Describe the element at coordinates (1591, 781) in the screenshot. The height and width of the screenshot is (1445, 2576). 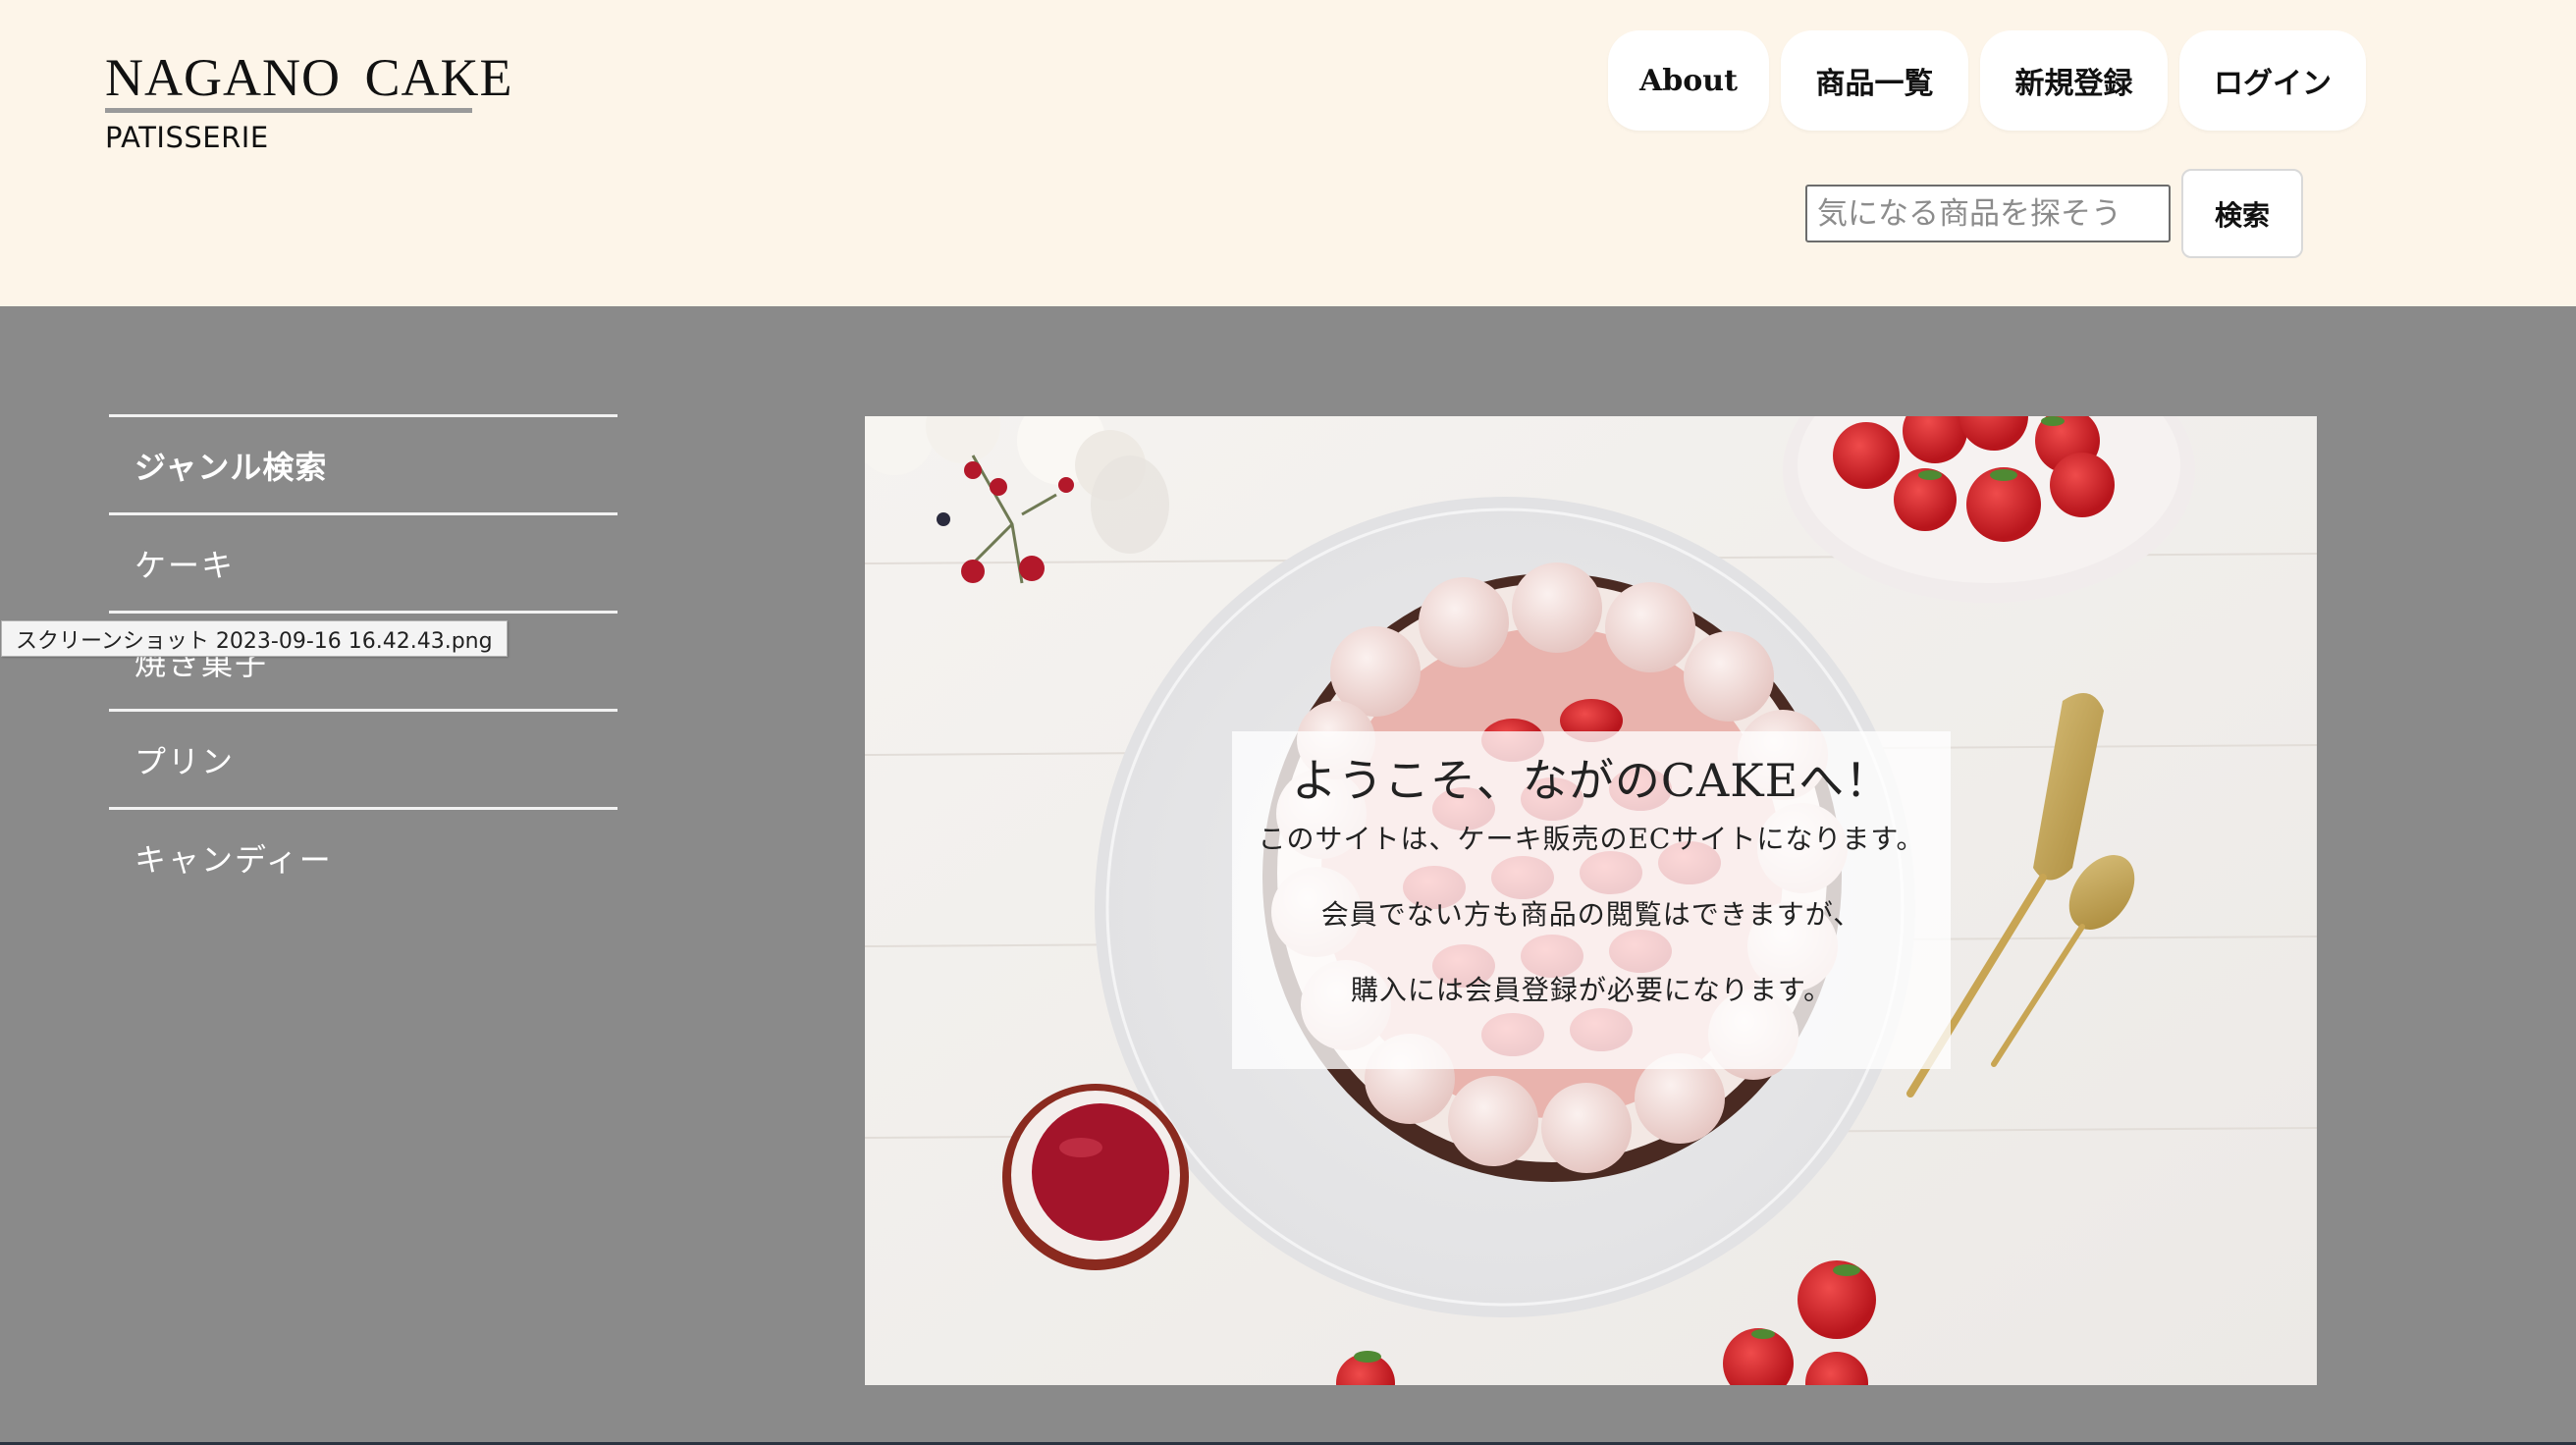
I see `welcome-title: ようこそ、ながのCAKEへ！` at that location.